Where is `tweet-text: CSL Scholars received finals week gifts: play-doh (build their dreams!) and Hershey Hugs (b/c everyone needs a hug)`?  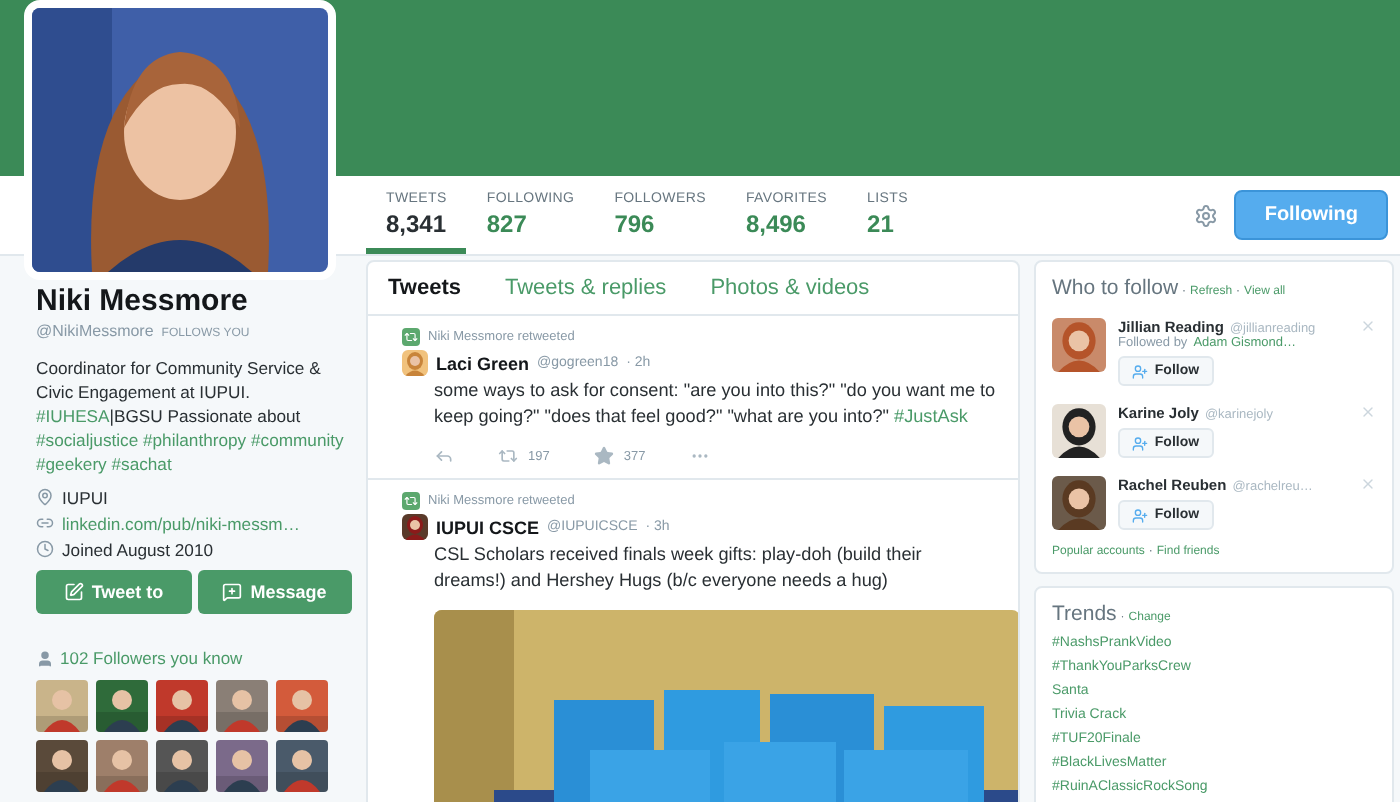
tweet-text: CSL Scholars received finals week gifts: play-doh (build their dreams!) and Hershey Hugs (b/c everyone needs a hug) is located at coordinates (679, 568).